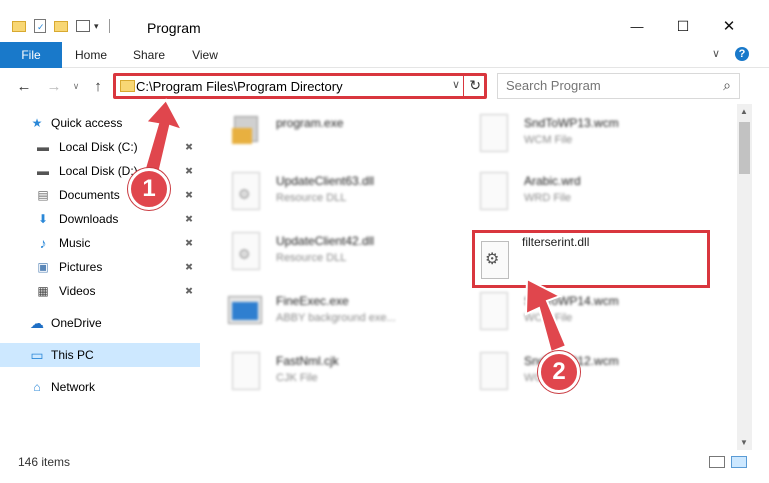  Describe the element at coordinates (96, 26) in the screenshot. I see `chevron-down-icon: ▾` at that location.